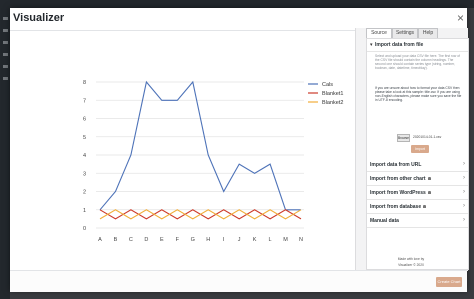  I want to click on x-tick-label: K, so click(255, 240).